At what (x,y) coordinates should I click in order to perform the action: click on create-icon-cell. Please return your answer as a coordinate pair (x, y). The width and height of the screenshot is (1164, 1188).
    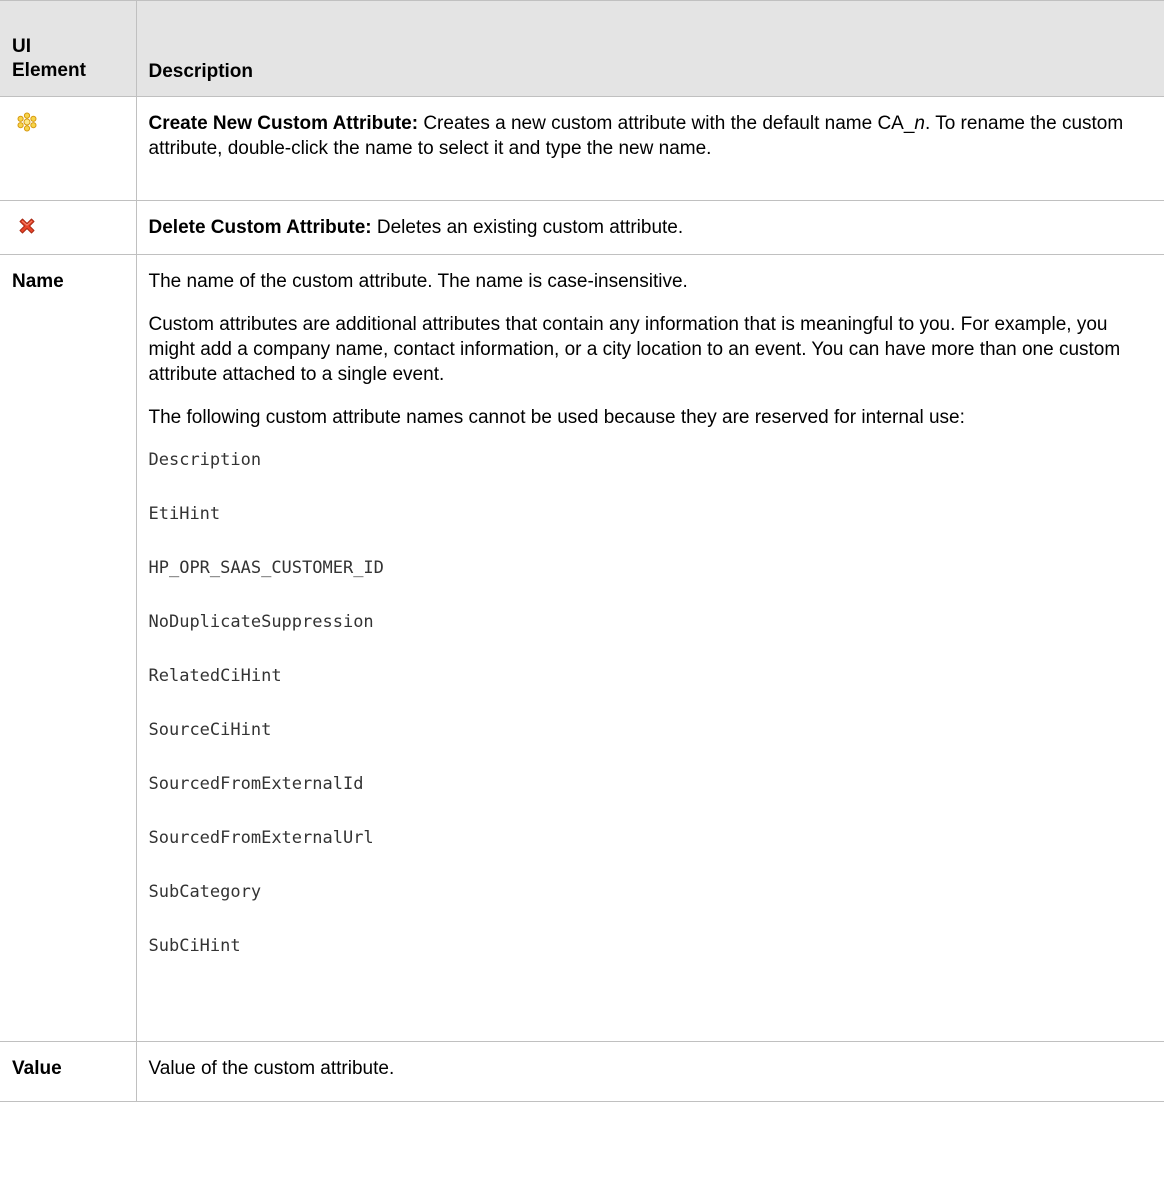
    Looking at the image, I should click on (68, 148).